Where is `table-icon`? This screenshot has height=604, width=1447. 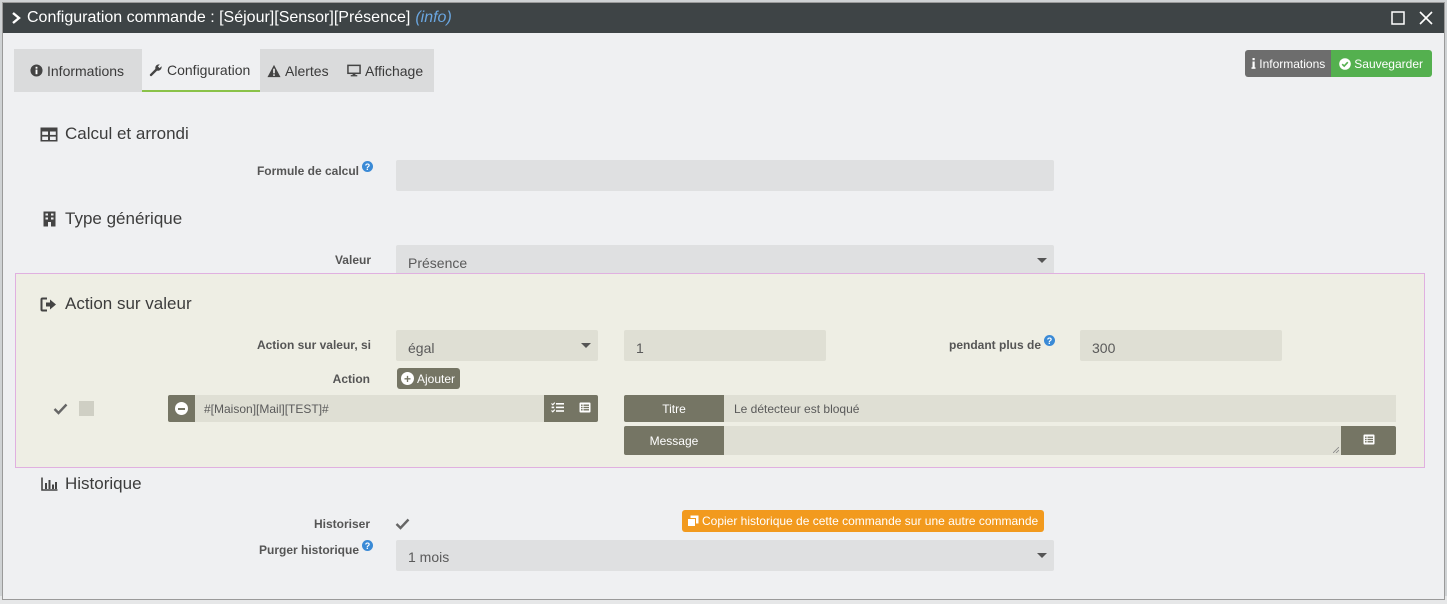 table-icon is located at coordinates (49, 134).